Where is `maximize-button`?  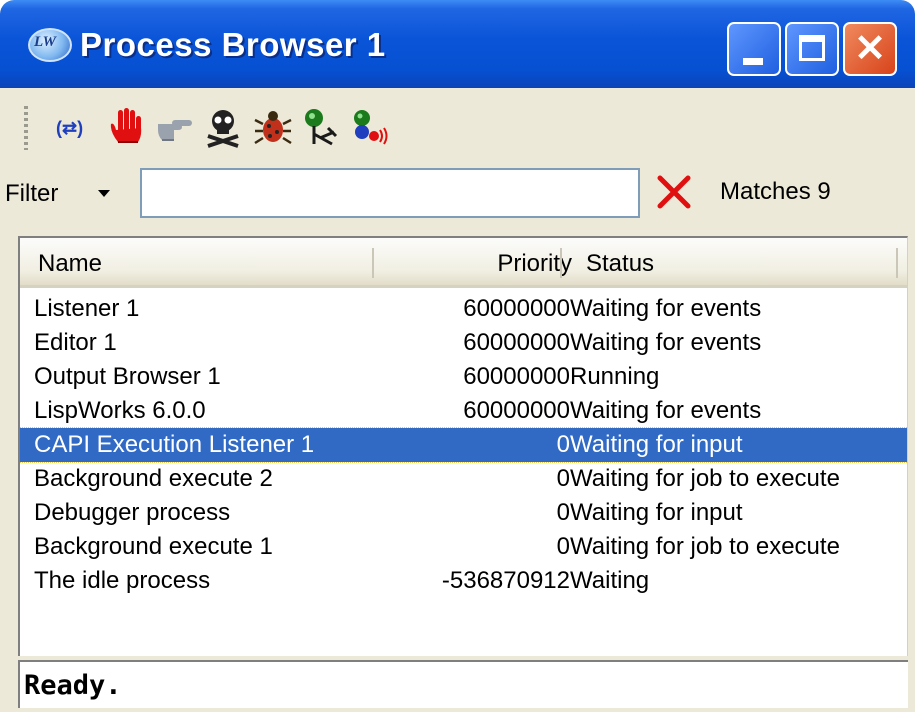 maximize-button is located at coordinates (812, 49).